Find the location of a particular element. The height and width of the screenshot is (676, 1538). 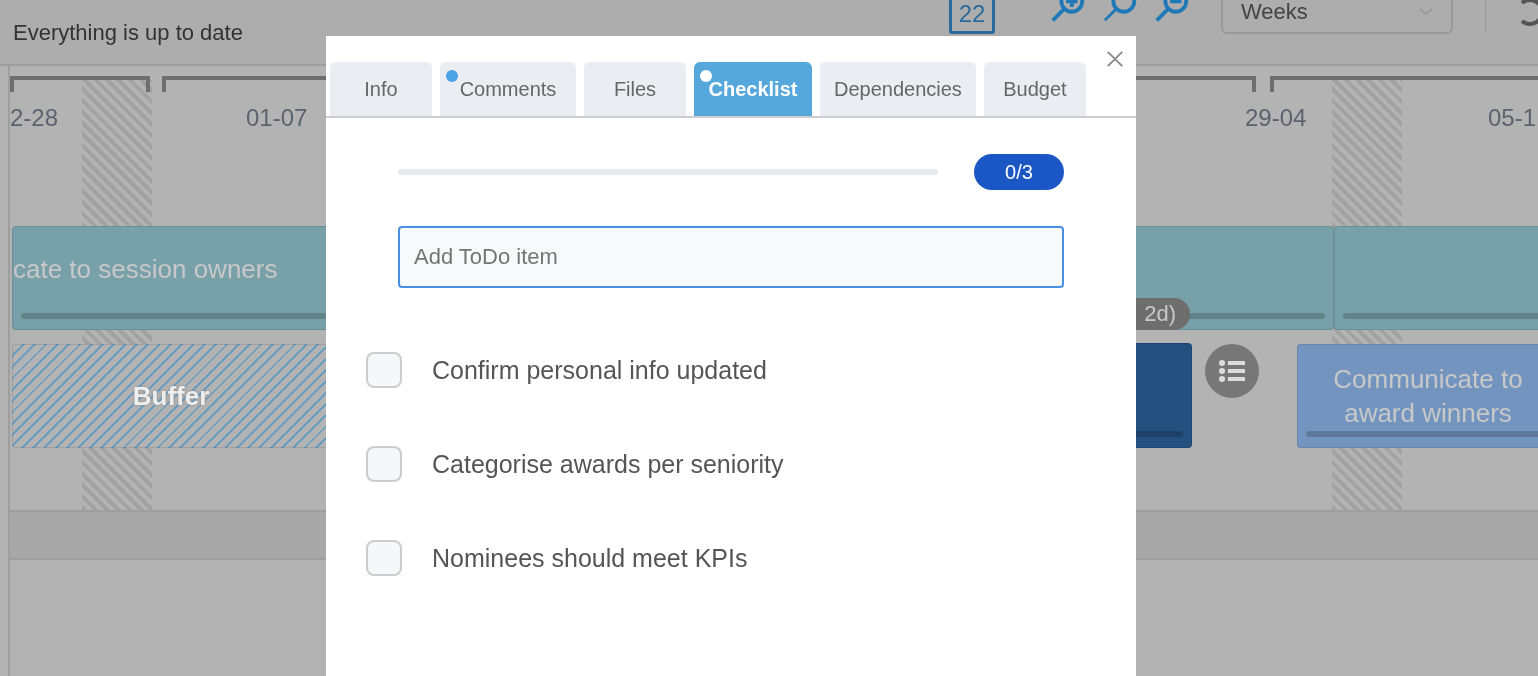

tab: Checklist is located at coordinates (753, 89).